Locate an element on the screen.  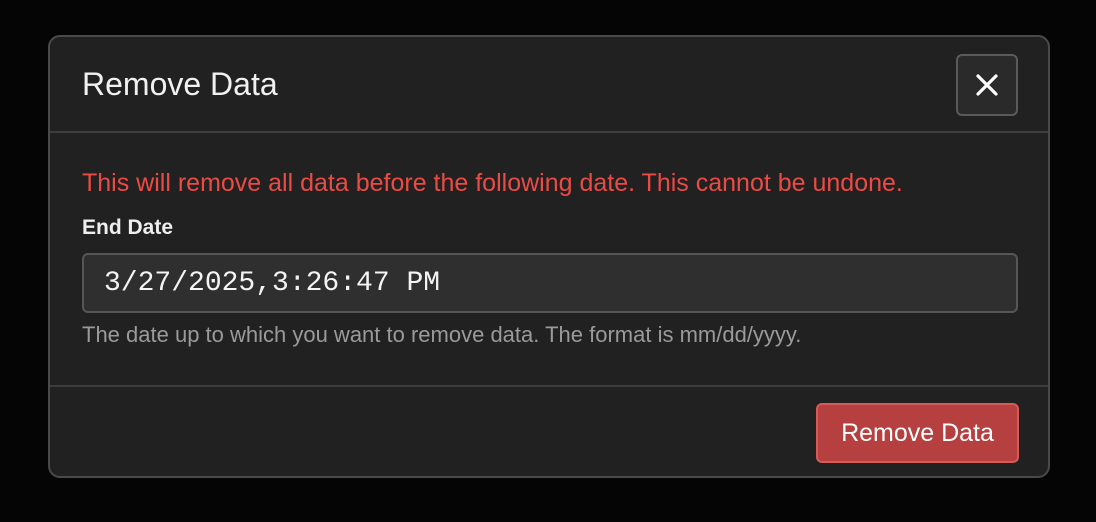
end-date-label: End Date is located at coordinates (128, 227).